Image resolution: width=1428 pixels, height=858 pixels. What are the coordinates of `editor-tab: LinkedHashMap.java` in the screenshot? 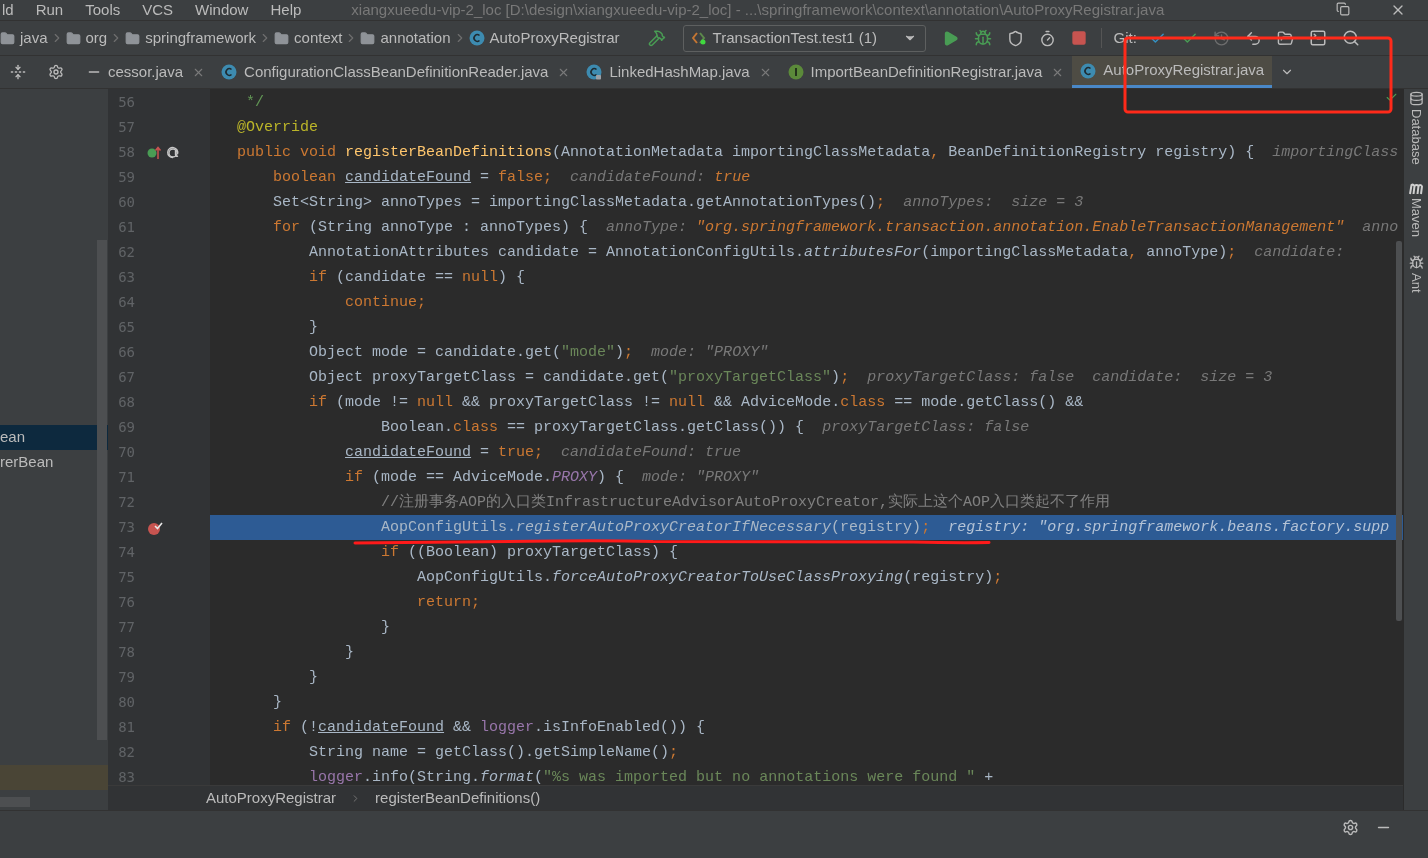 It's located at (679, 72).